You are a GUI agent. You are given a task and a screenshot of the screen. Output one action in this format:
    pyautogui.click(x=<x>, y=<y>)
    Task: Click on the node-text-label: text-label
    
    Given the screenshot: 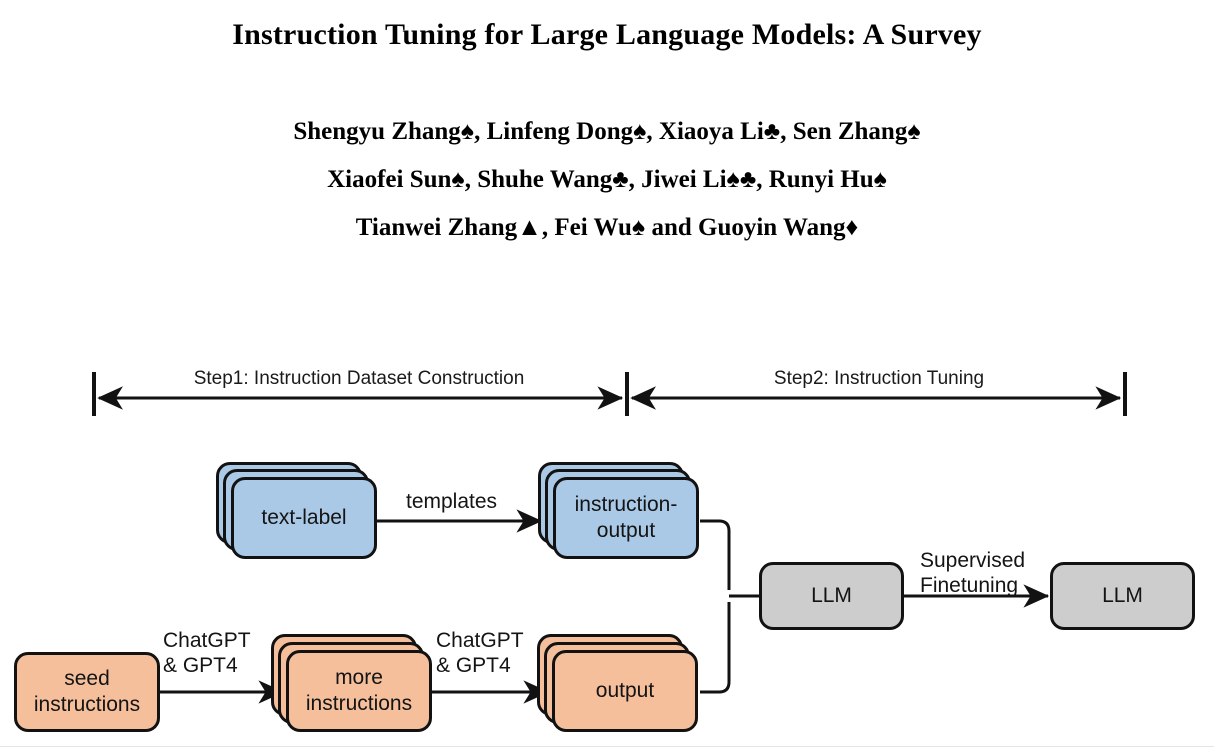 What is the action you would take?
    pyautogui.click(x=304, y=518)
    